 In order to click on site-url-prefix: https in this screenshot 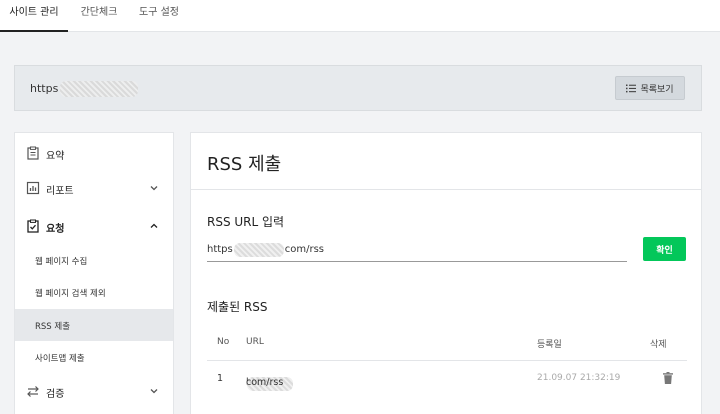, I will do `click(44, 88)`.